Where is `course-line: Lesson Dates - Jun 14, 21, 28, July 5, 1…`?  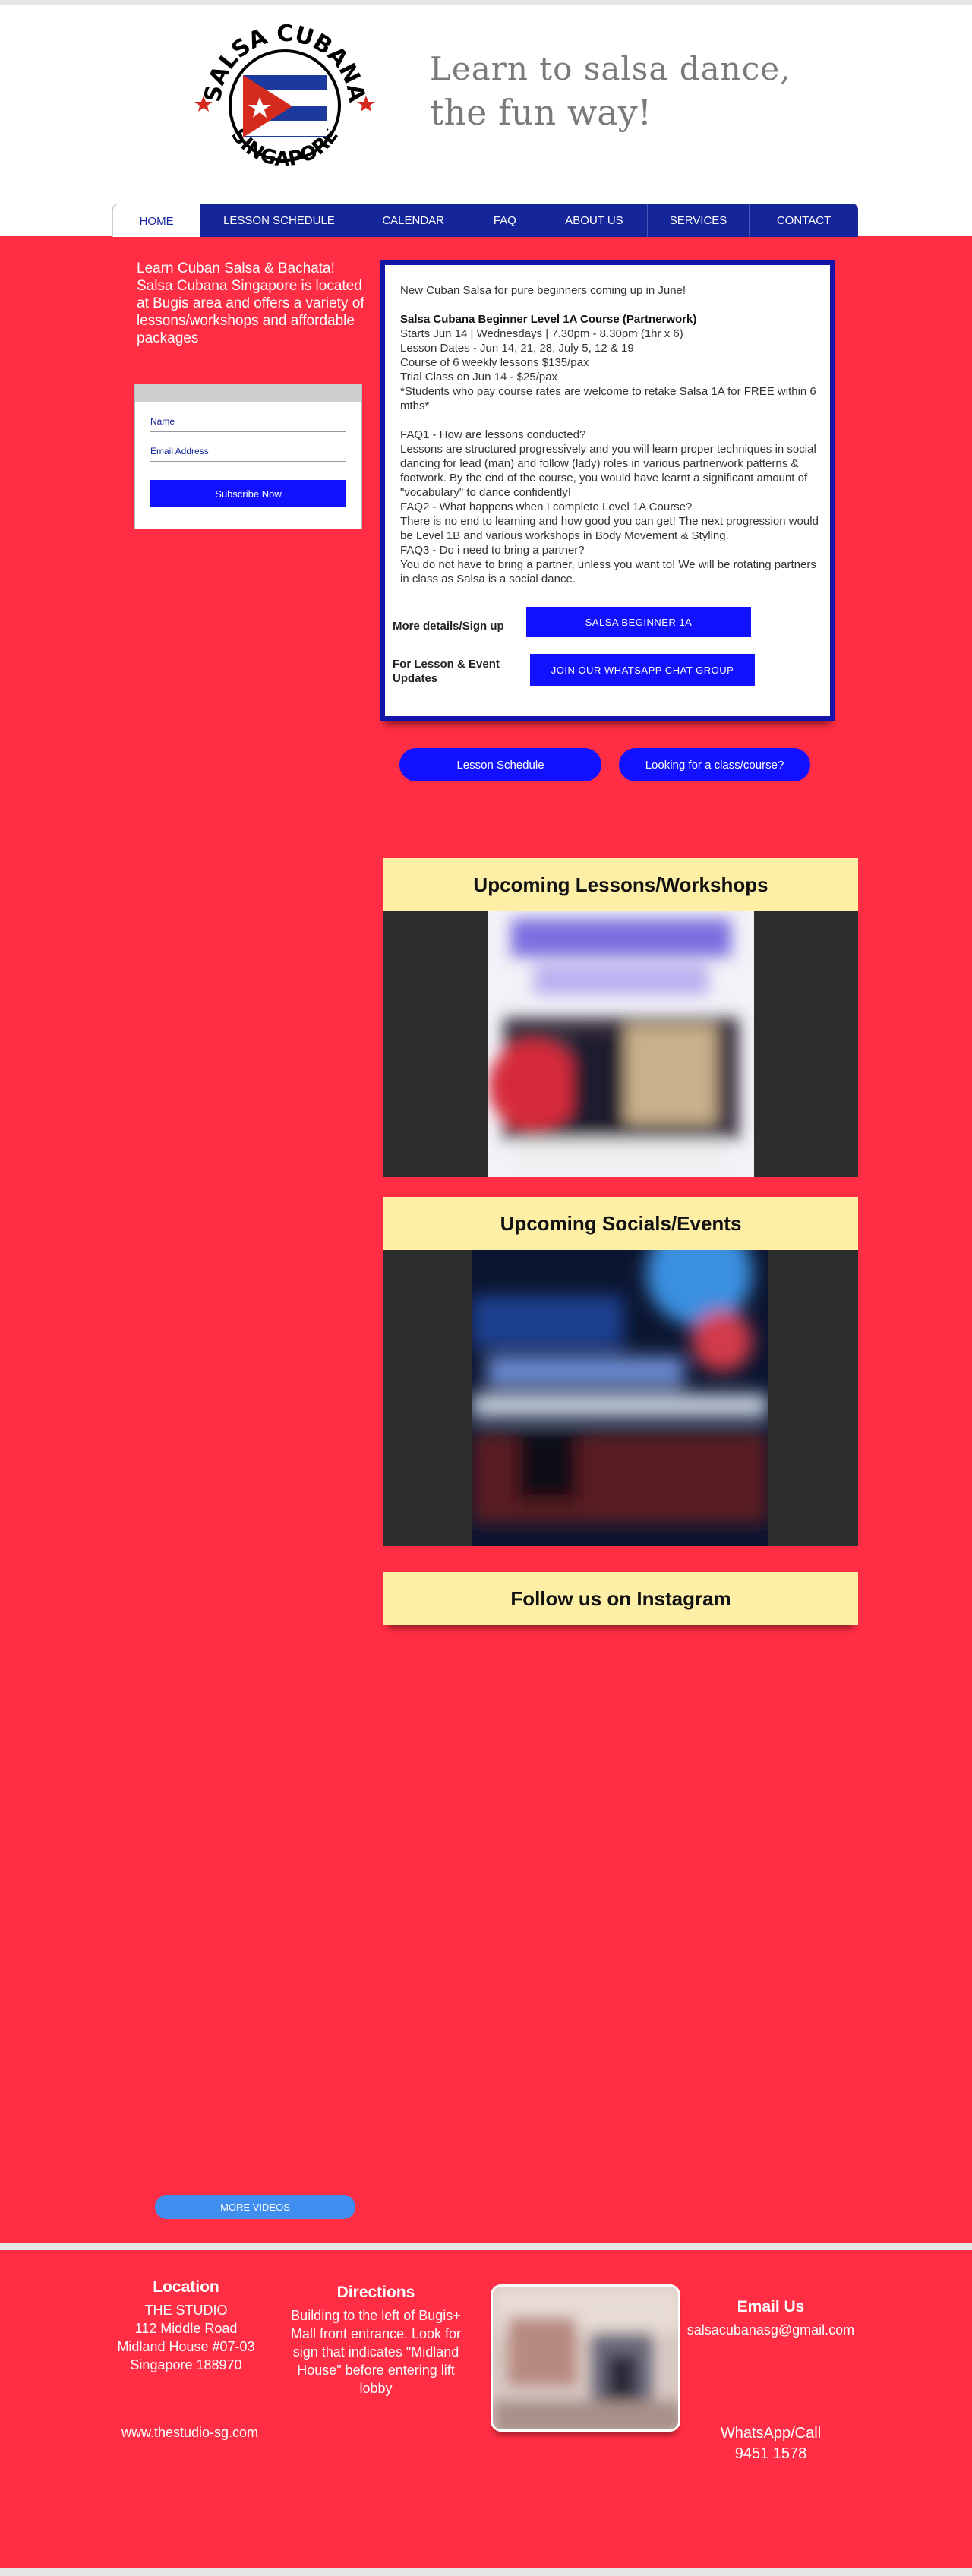
course-line: Lesson Dates - Jun 14, 21, 28, July 5, 1… is located at coordinates (517, 348).